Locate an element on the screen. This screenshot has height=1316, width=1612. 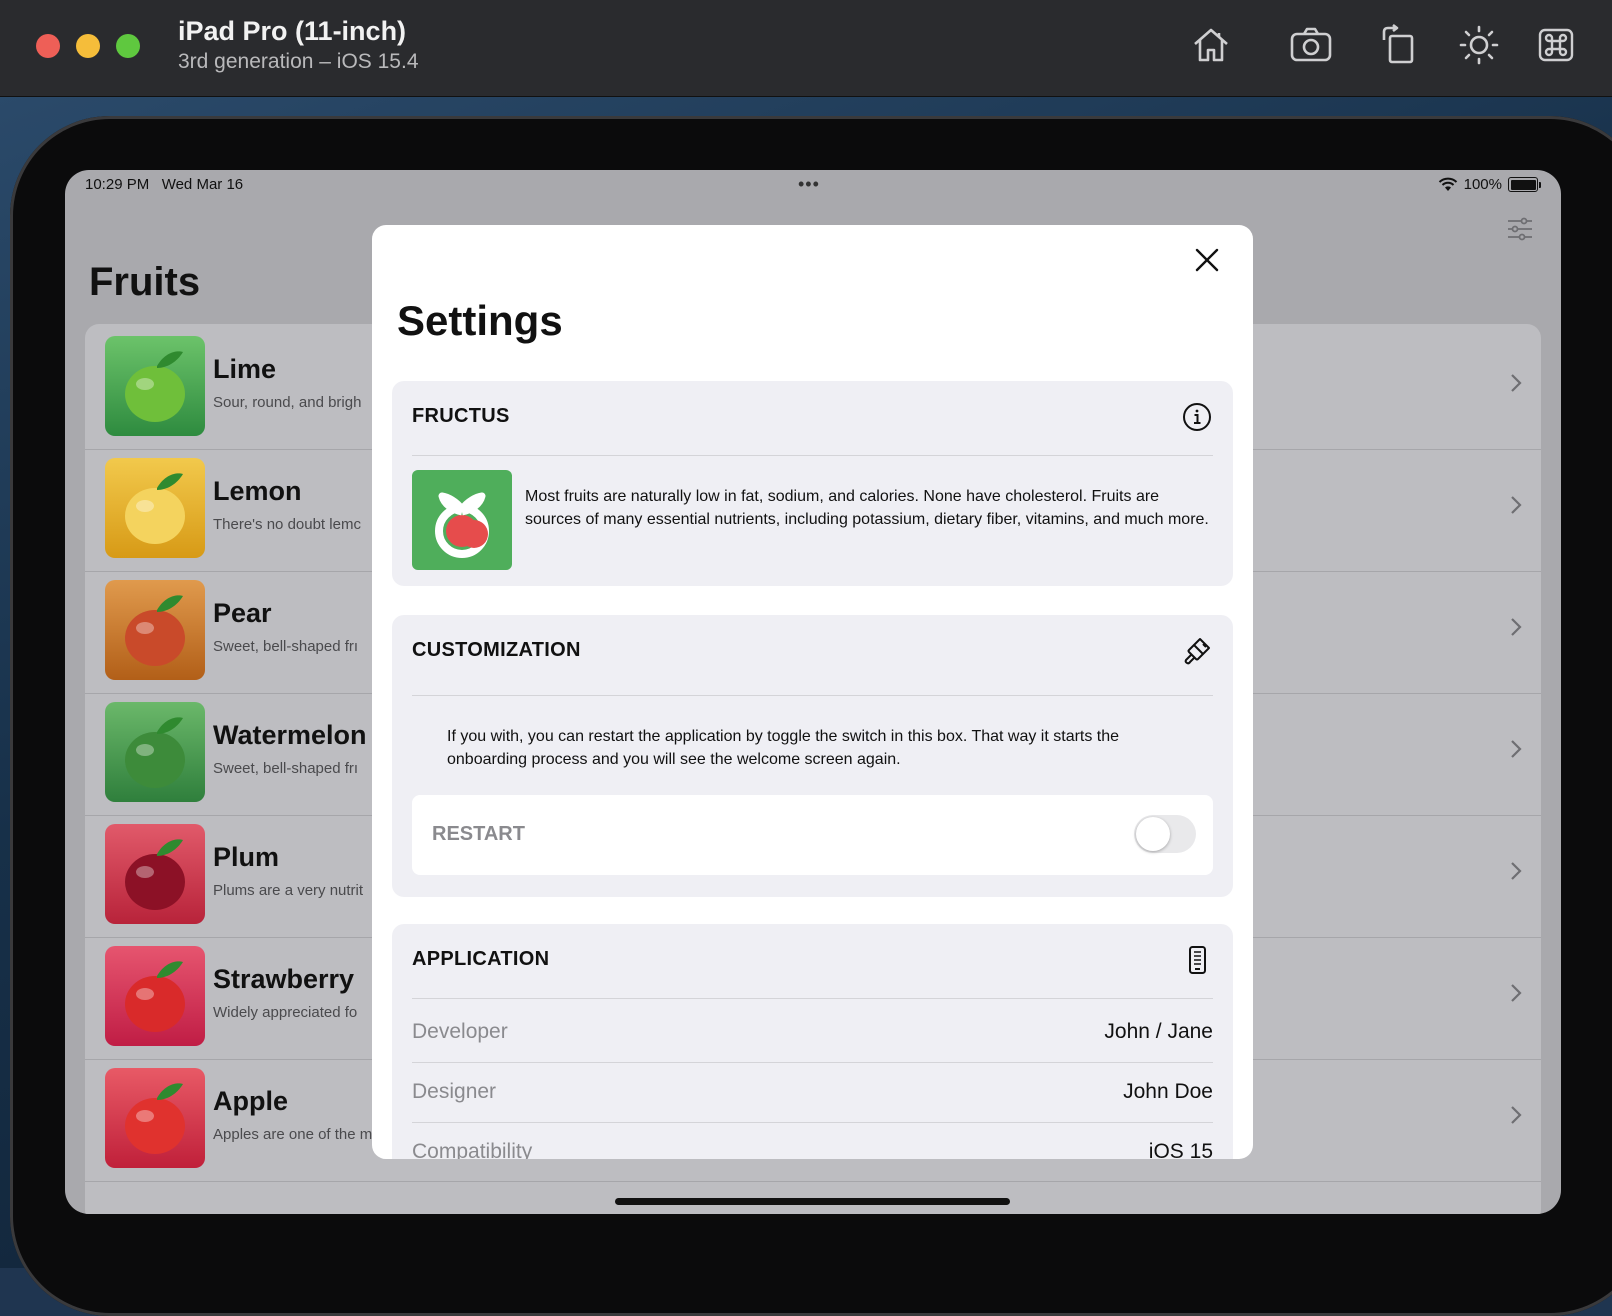
fruit-name: Plum is located at coordinates (246, 857).